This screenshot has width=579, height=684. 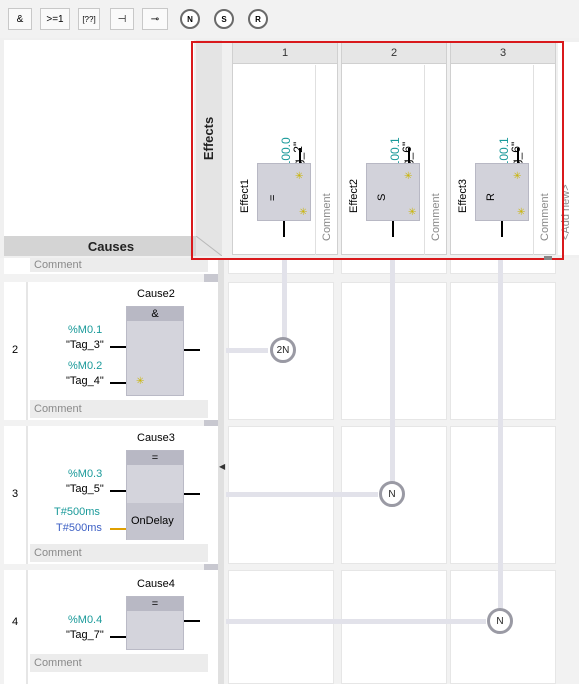 What do you see at coordinates (122, 19) in the screenshot?
I see `contact-icon: ⊣` at bounding box center [122, 19].